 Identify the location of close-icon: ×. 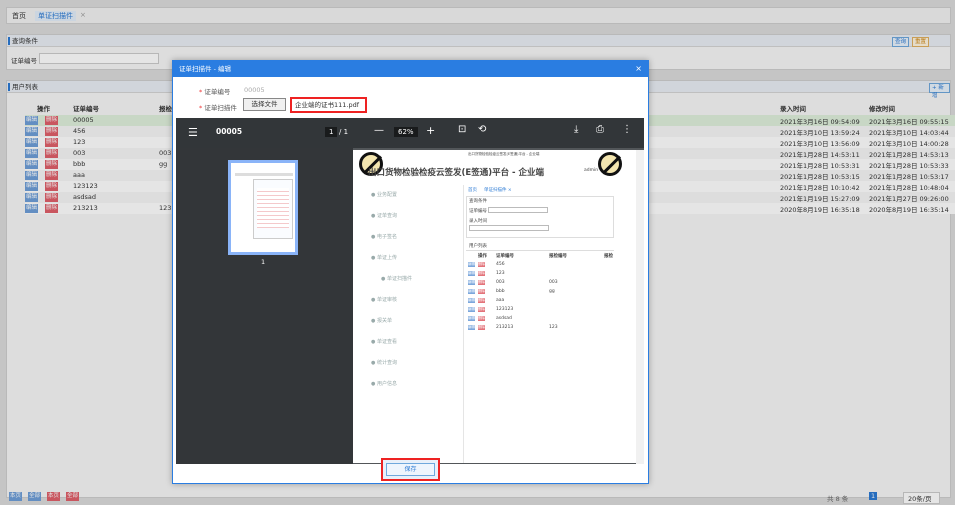
(638, 69).